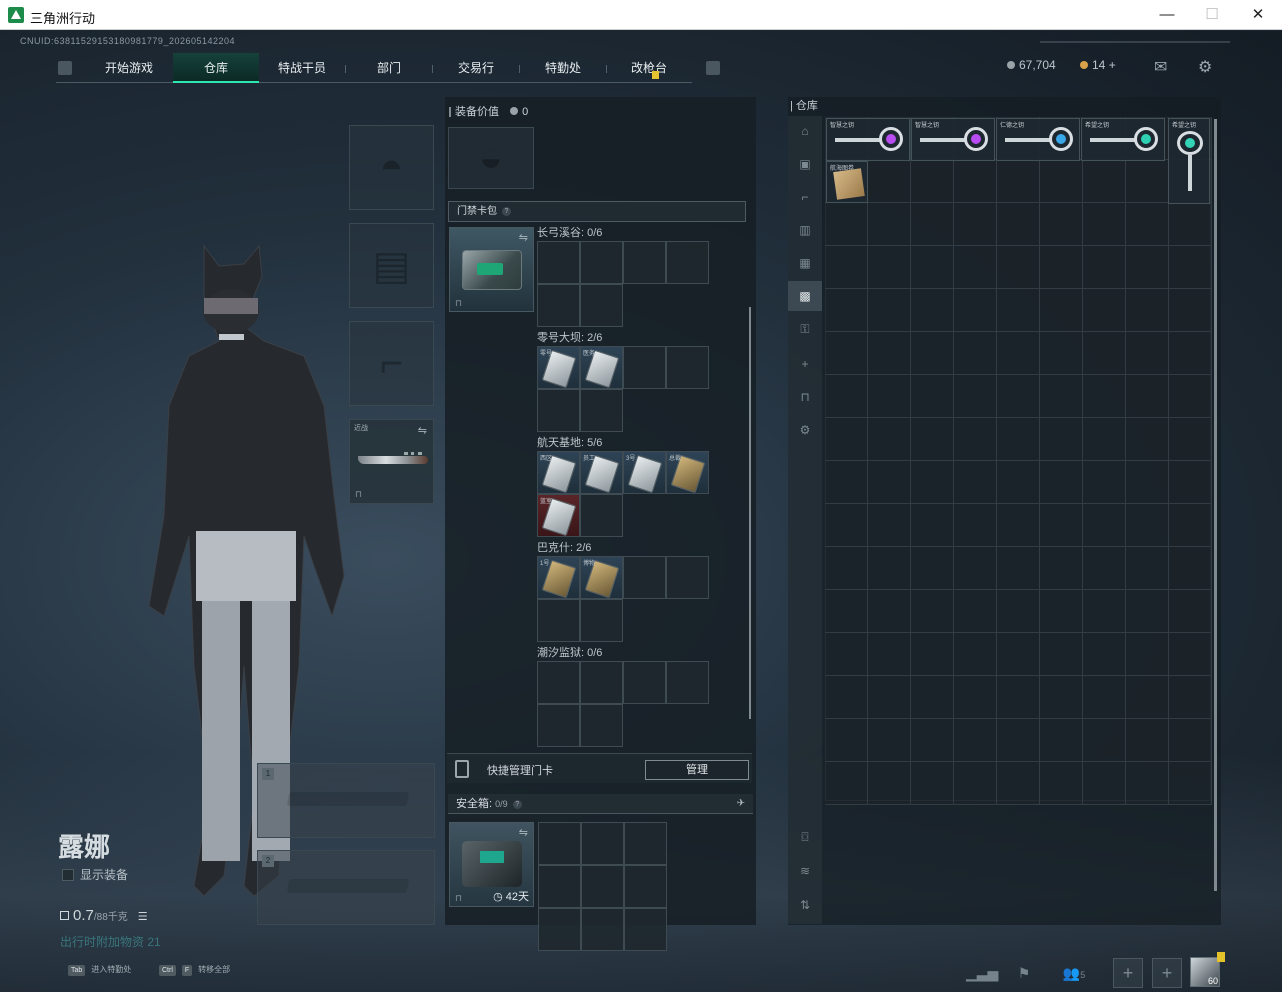 This screenshot has width=1282, height=992. What do you see at coordinates (391, 461) in the screenshot?
I see `melee-slot: 近战 ⇋ ⊓` at bounding box center [391, 461].